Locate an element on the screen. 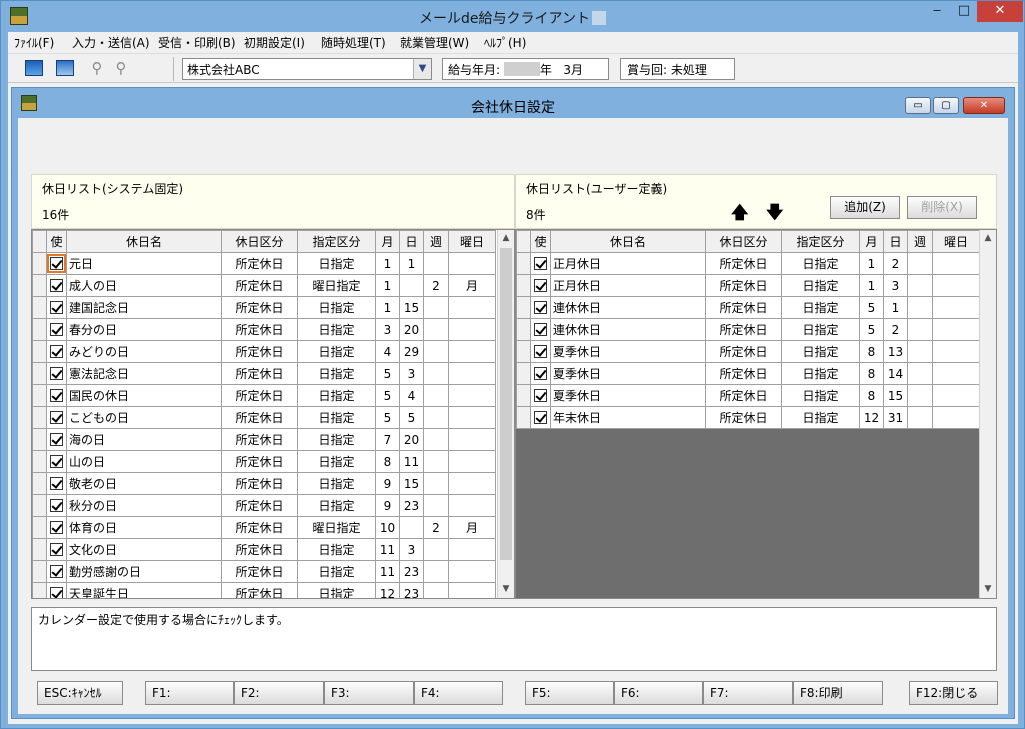 The image size is (1025, 729). month-cell: 8 is located at coordinates (387, 461).